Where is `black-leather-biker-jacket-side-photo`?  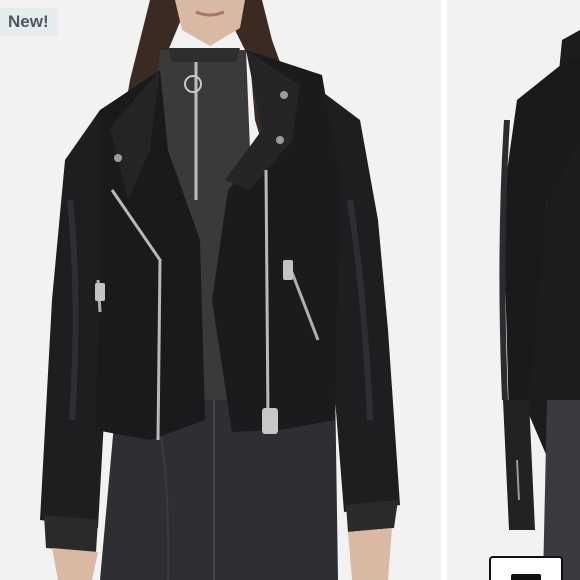 black-leather-biker-jacket-side-photo is located at coordinates (539, 305).